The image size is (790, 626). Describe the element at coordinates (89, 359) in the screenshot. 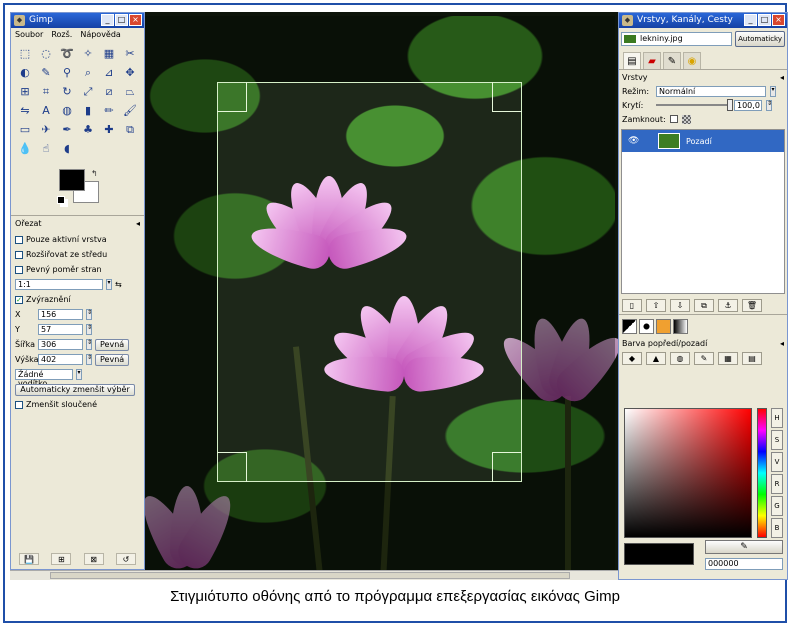

I see `height-spinner: ⇕` at that location.